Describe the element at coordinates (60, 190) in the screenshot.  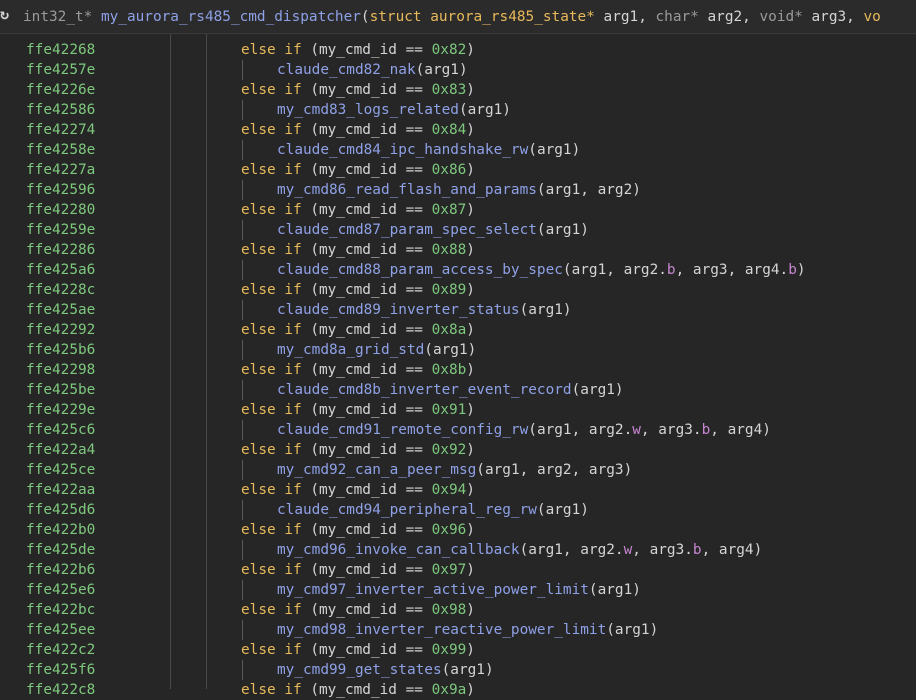
I see `line-address: ffe42596` at that location.